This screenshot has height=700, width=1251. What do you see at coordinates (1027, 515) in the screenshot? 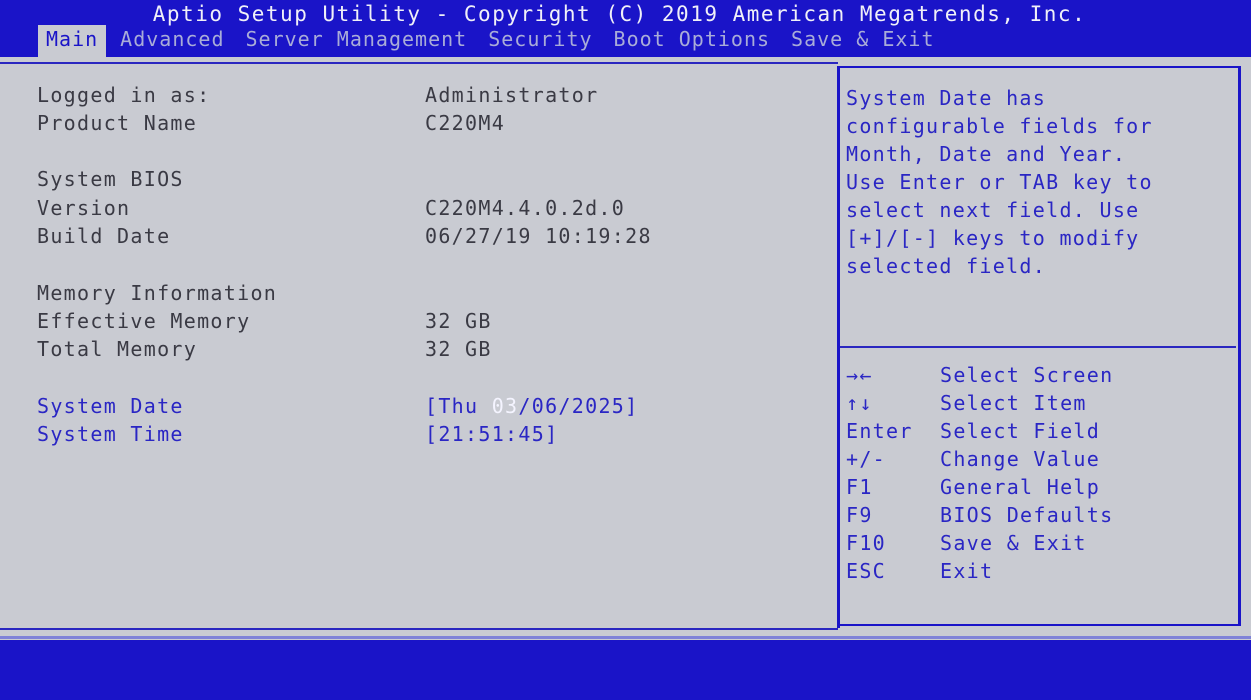
I see `key-action: BIOS Defaults` at bounding box center [1027, 515].